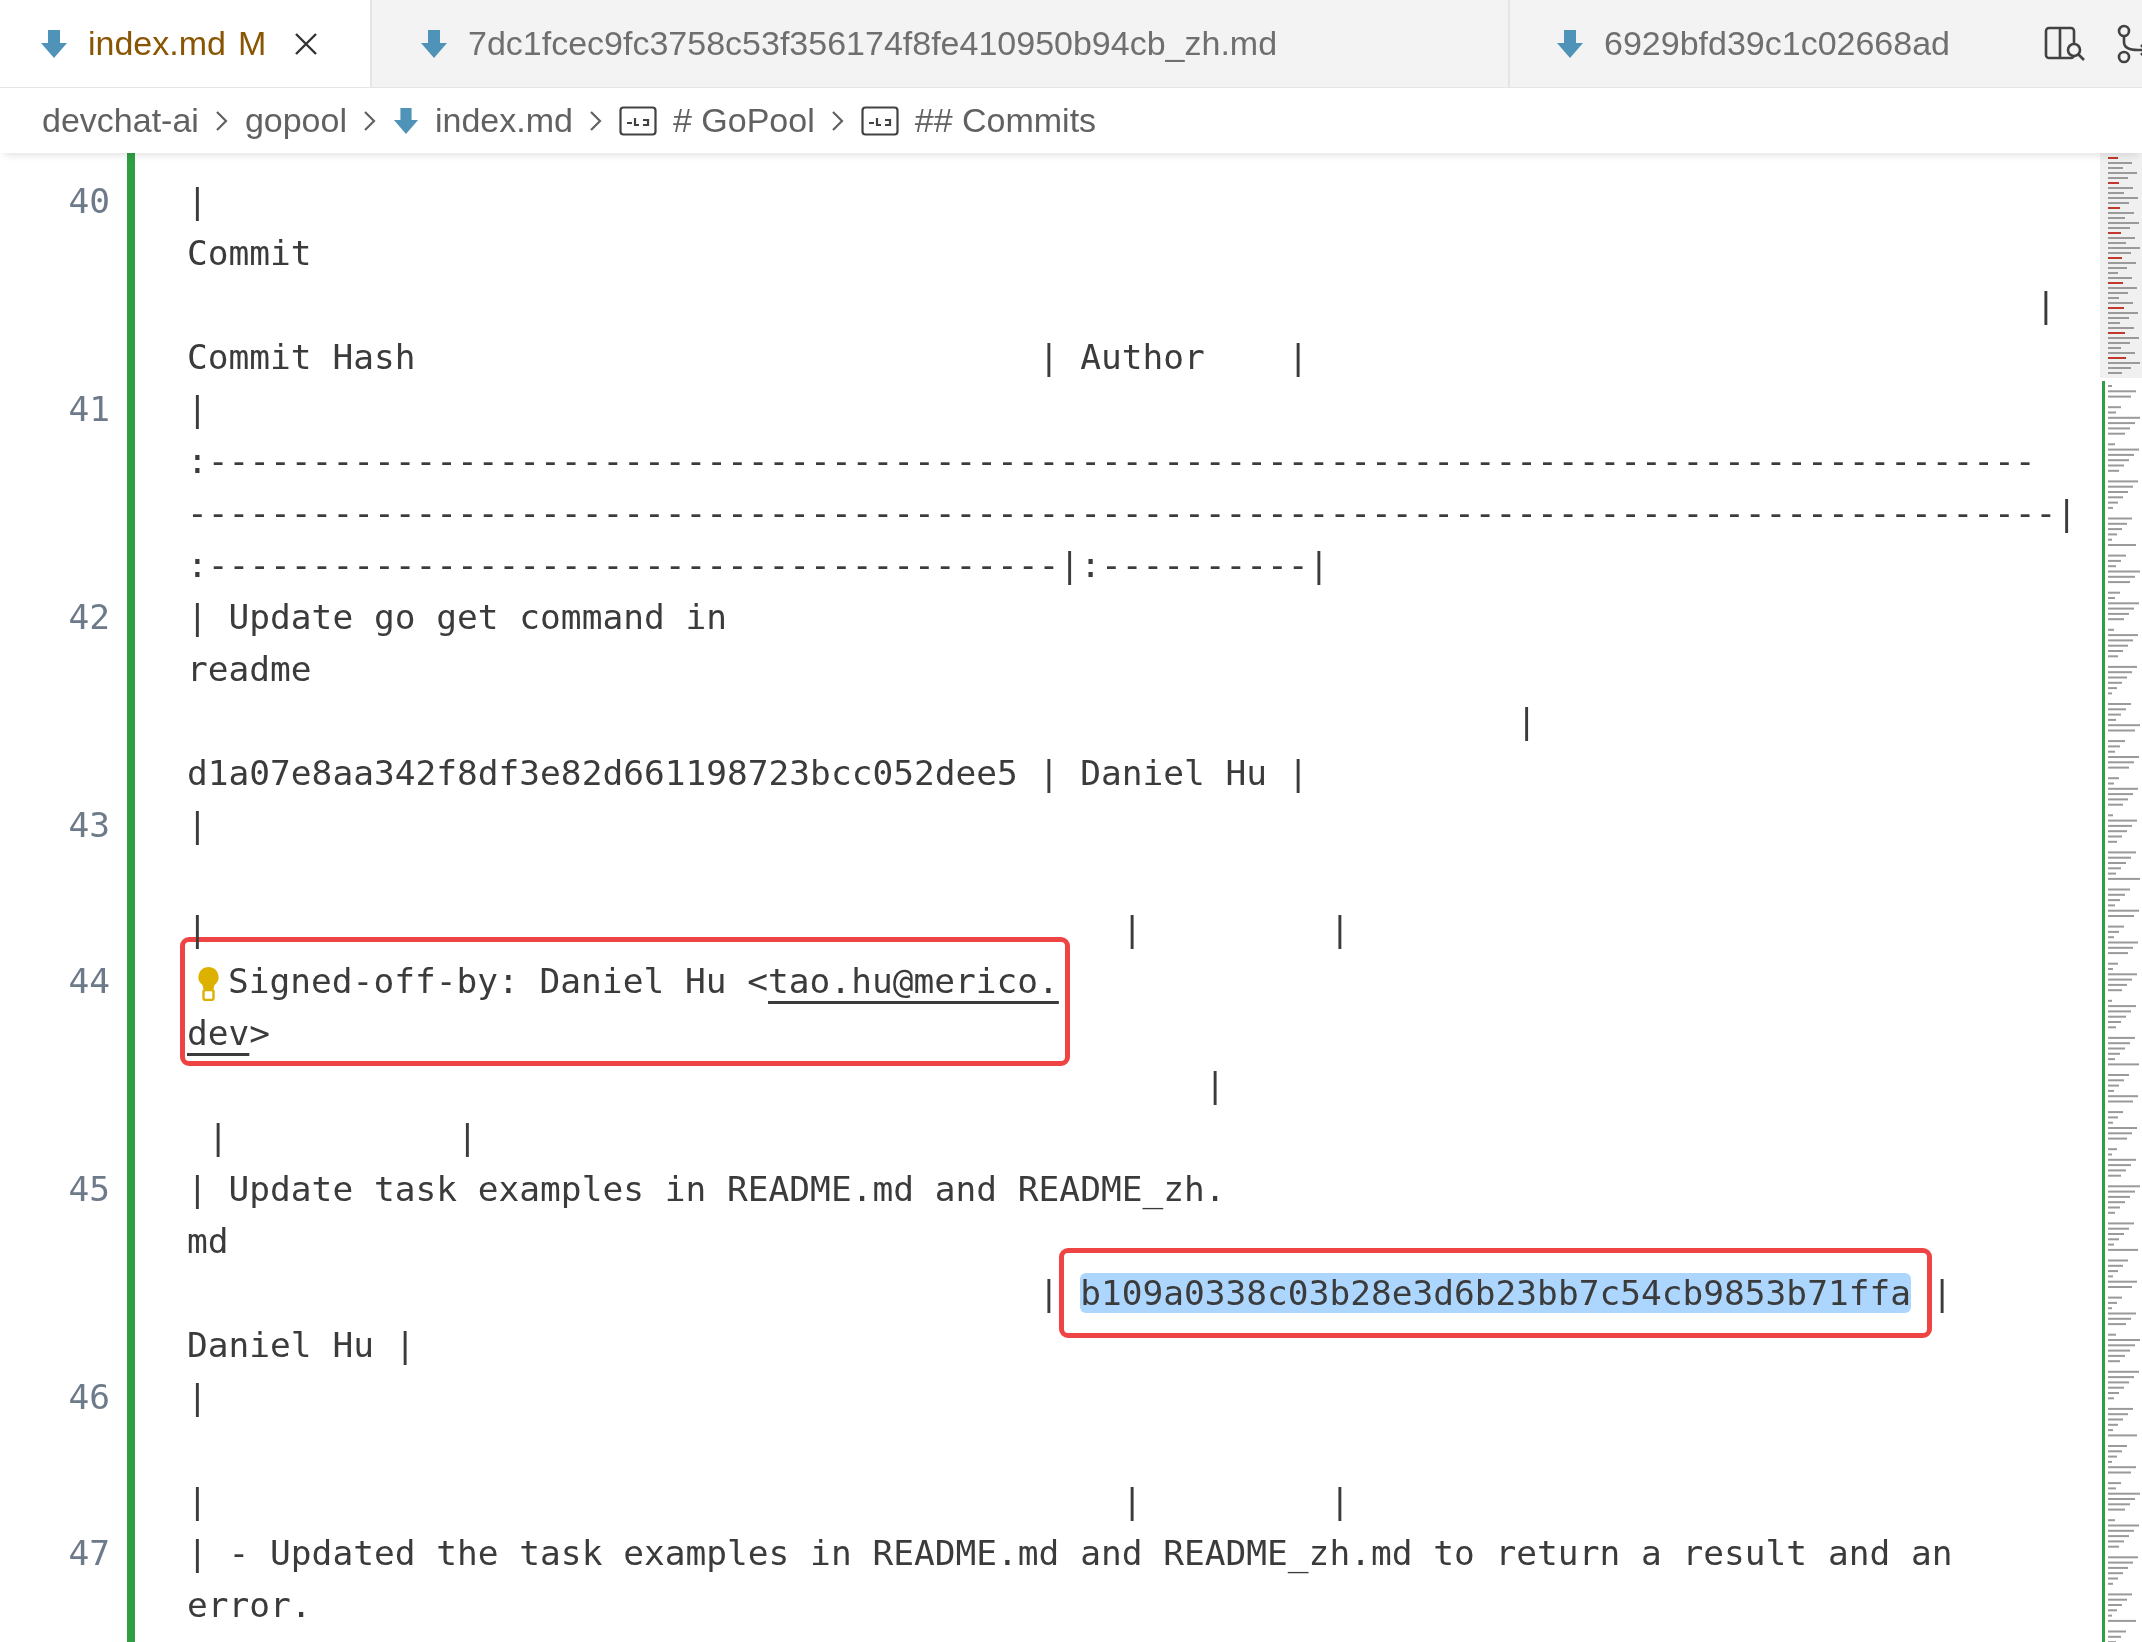 This screenshot has height=1642, width=2142. I want to click on split-pane-search-icon, so click(2065, 43).